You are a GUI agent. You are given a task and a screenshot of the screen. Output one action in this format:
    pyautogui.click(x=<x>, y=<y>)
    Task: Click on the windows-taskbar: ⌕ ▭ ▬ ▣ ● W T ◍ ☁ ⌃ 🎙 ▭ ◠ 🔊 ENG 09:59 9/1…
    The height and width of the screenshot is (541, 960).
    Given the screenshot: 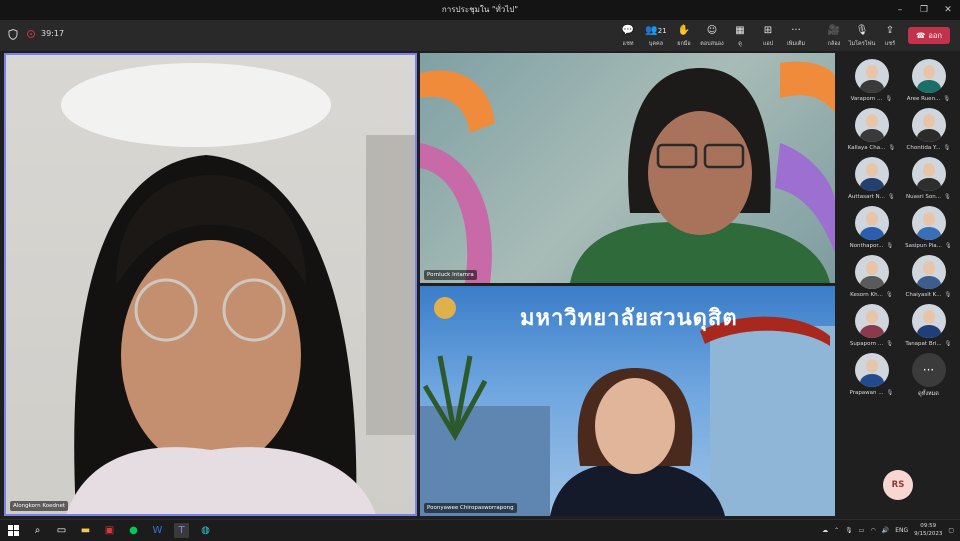 What is the action you would take?
    pyautogui.click(x=480, y=530)
    